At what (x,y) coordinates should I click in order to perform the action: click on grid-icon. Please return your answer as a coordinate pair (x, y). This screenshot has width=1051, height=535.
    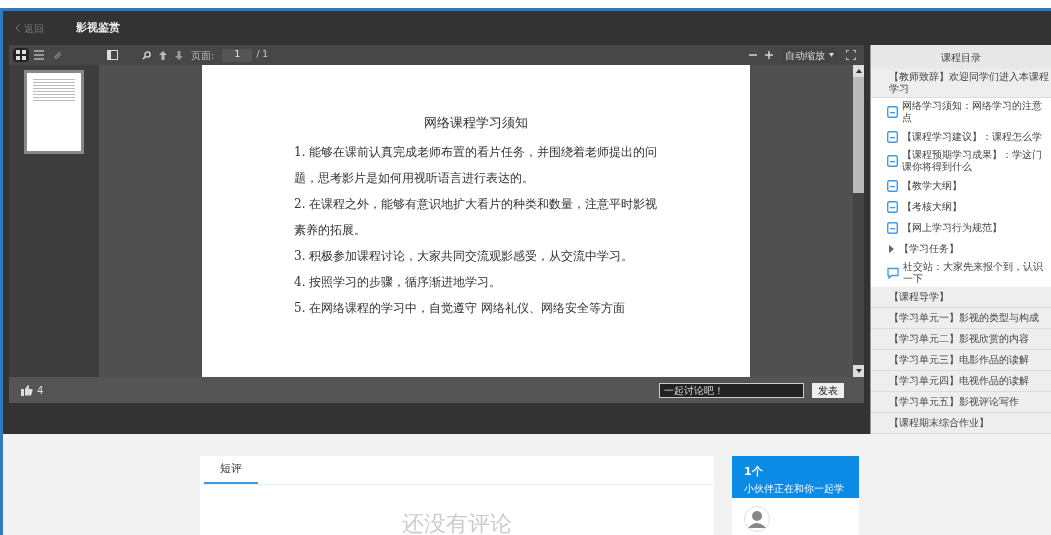
    Looking at the image, I should click on (21, 55).